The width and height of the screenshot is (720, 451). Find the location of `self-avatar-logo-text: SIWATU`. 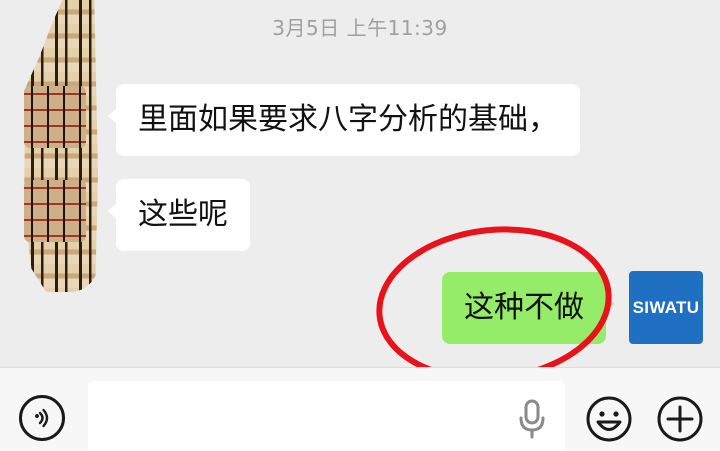

self-avatar-logo-text: SIWATU is located at coordinates (666, 307).